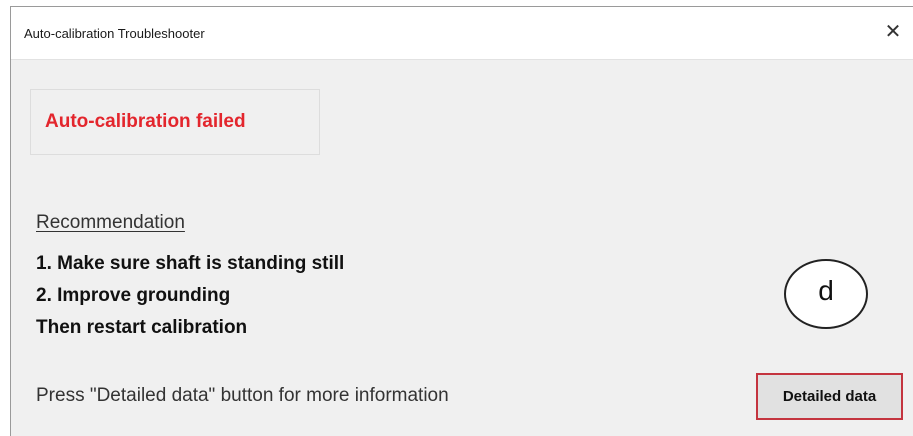 This screenshot has width=913, height=436. I want to click on window-title: Auto-calibration Troubleshooter, so click(114, 33).